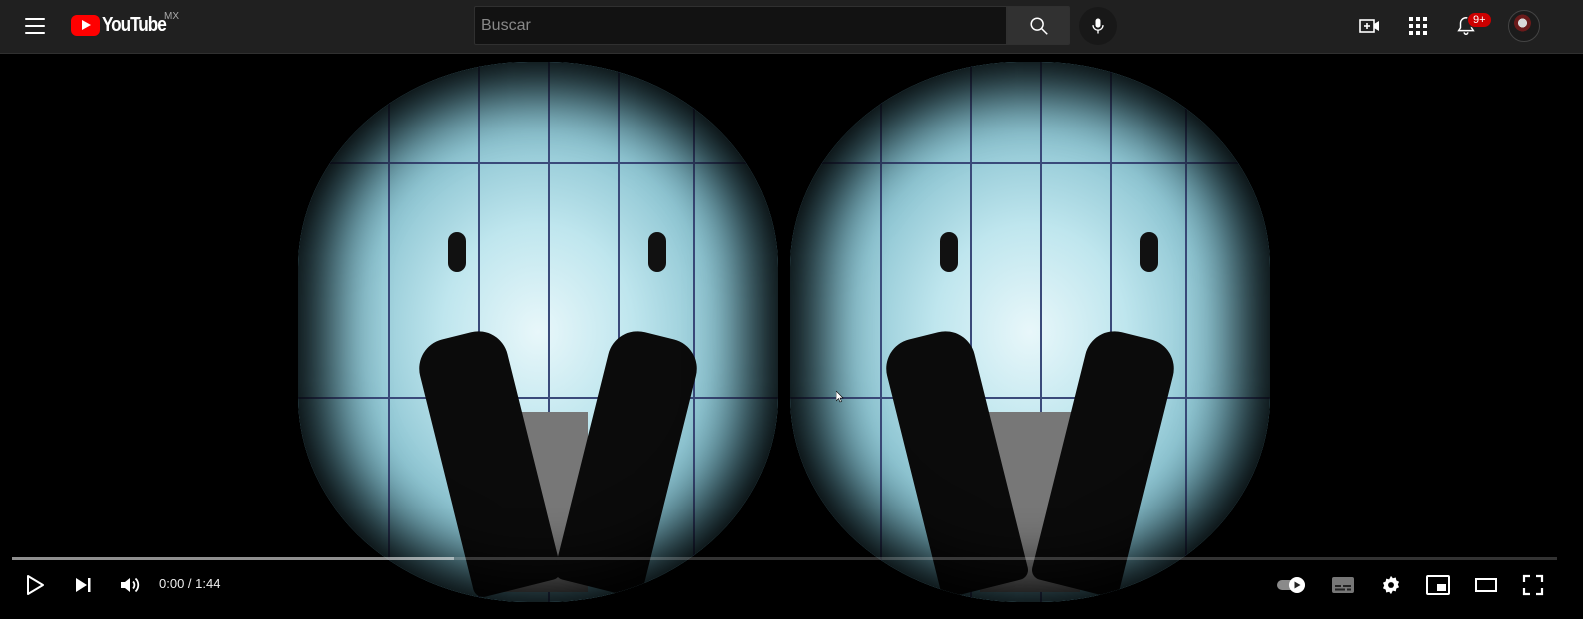 The width and height of the screenshot is (1583, 619). What do you see at coordinates (171, 16) in the screenshot?
I see `country-code: MX` at bounding box center [171, 16].